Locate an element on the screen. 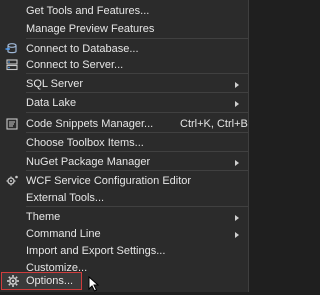  menu-item-wcf-service-config-editor: WCF Service Configuration Editor is located at coordinates (124, 181).